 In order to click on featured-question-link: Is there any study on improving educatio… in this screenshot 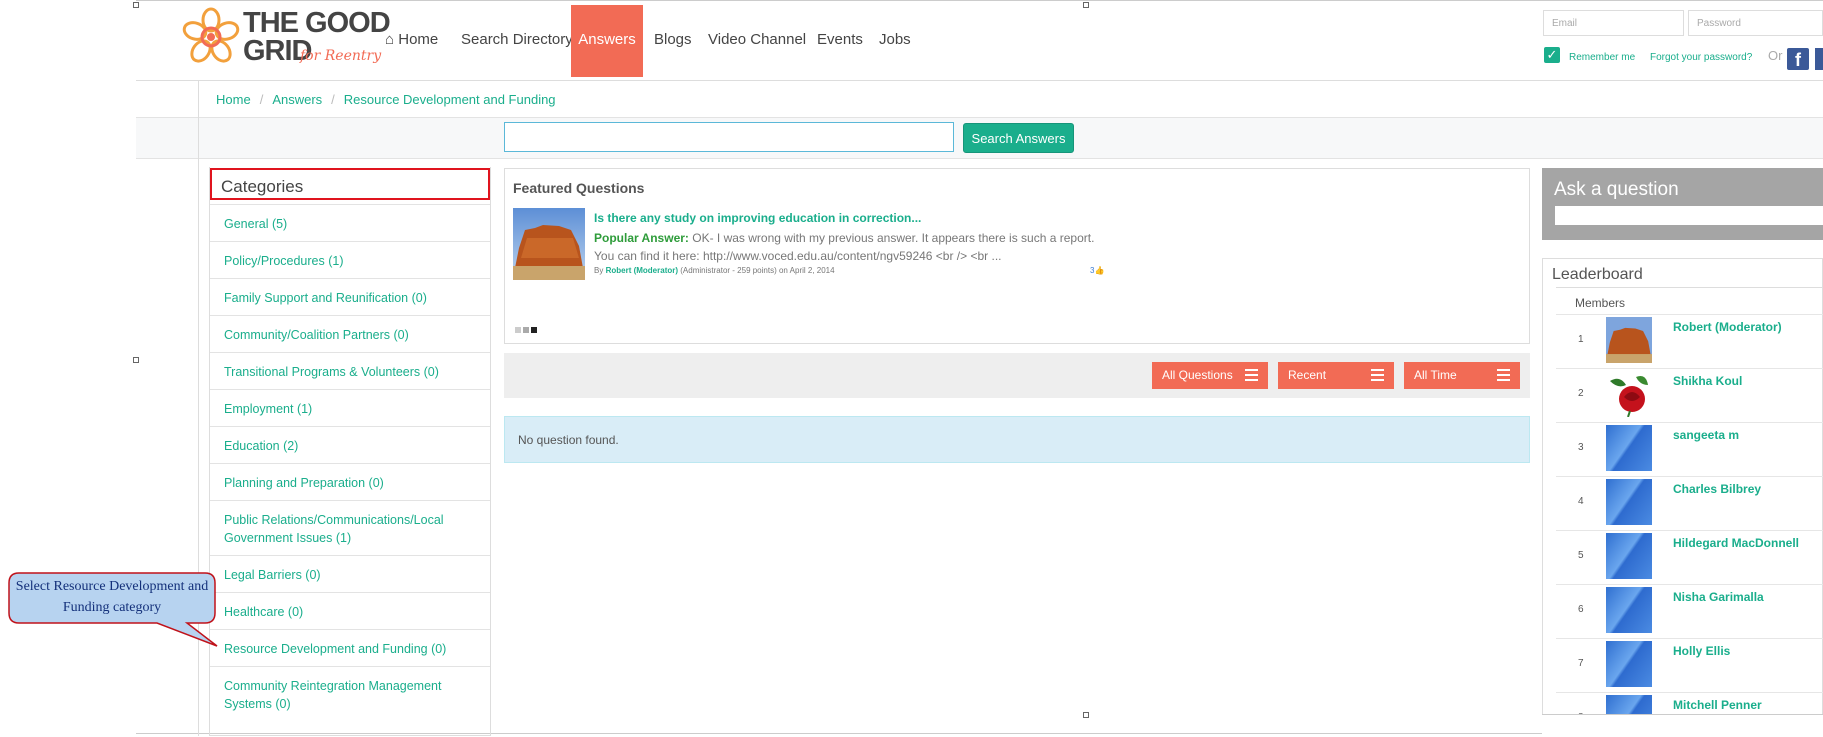, I will do `click(757, 218)`.